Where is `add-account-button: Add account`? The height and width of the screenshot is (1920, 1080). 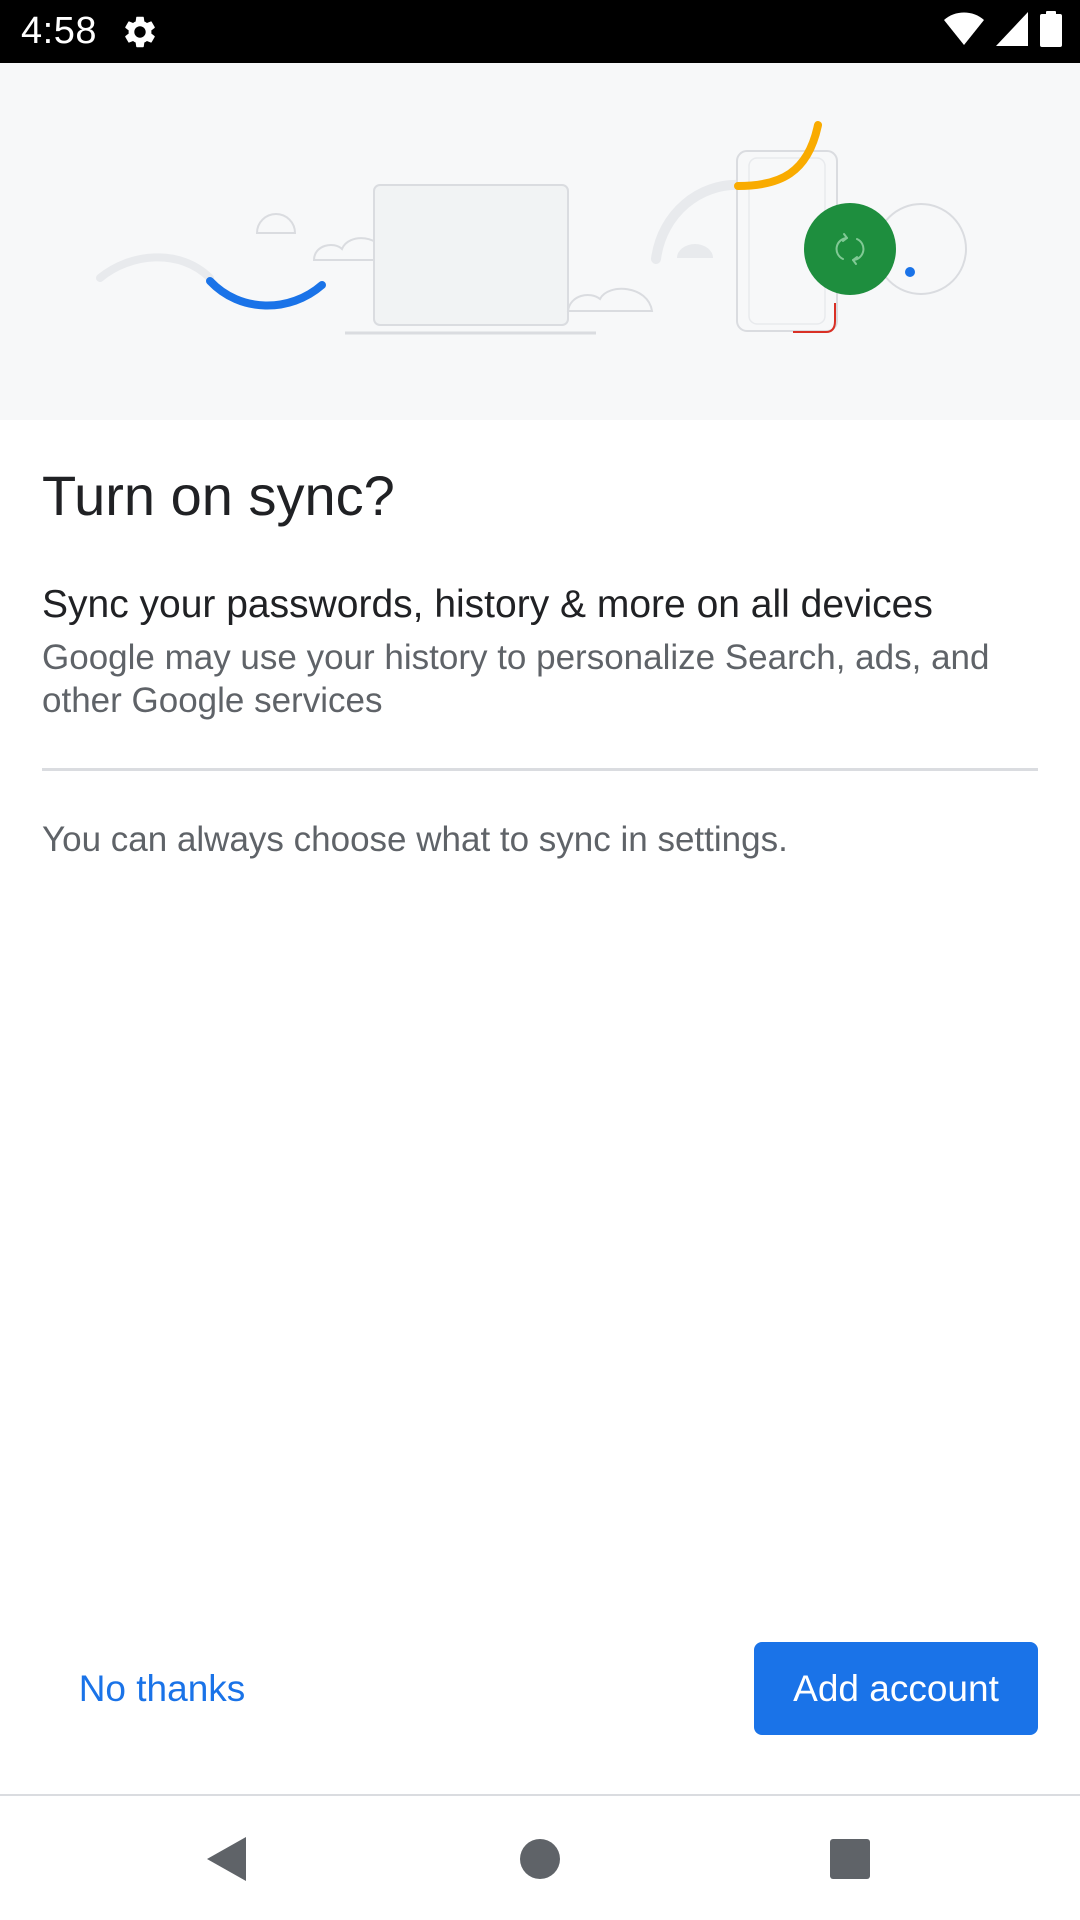
add-account-button: Add account is located at coordinates (896, 1688).